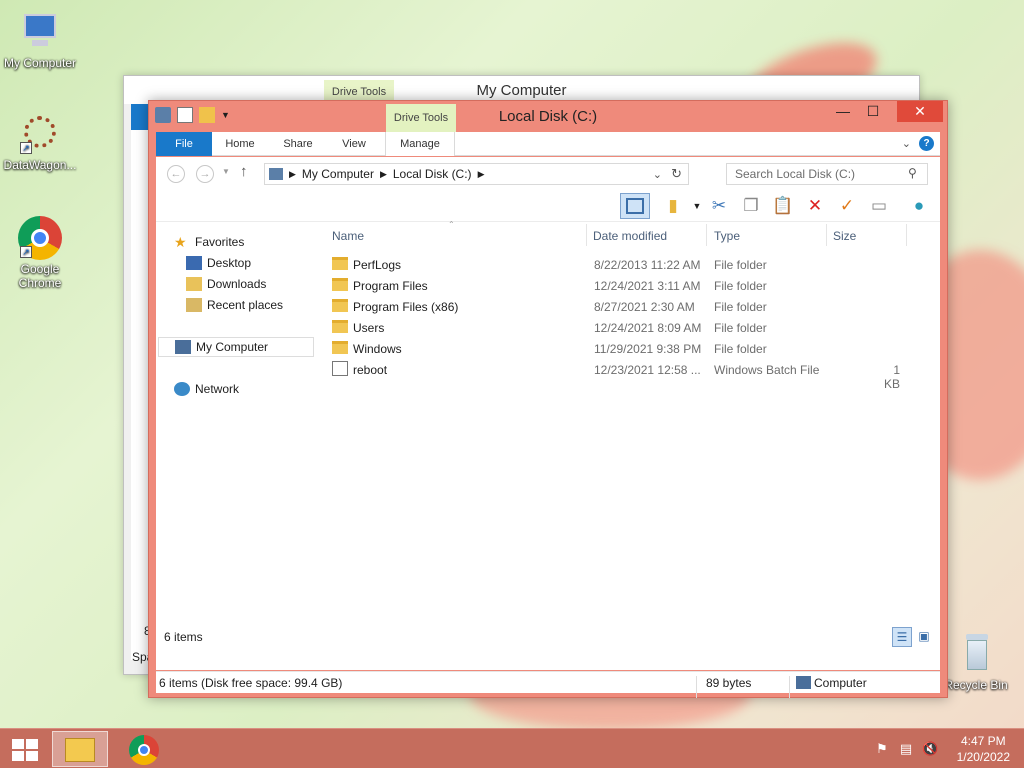  Describe the element at coordinates (348, 236) in the screenshot. I see `column-name: Name` at that location.